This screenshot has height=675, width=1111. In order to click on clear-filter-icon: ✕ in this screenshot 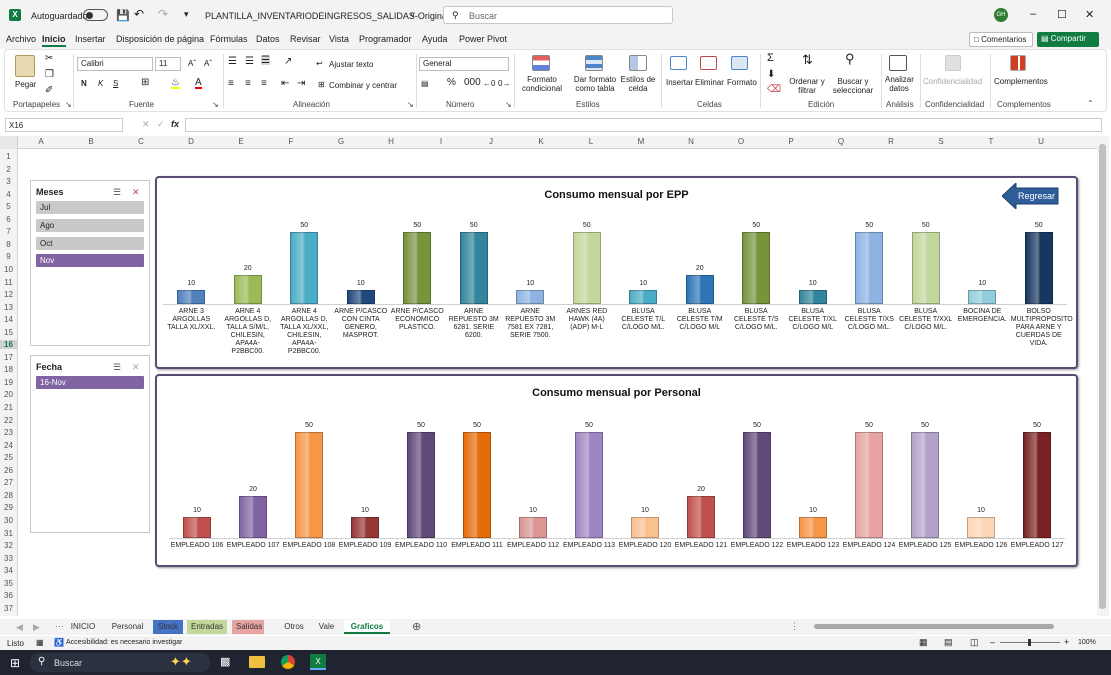, I will do `click(136, 192)`.